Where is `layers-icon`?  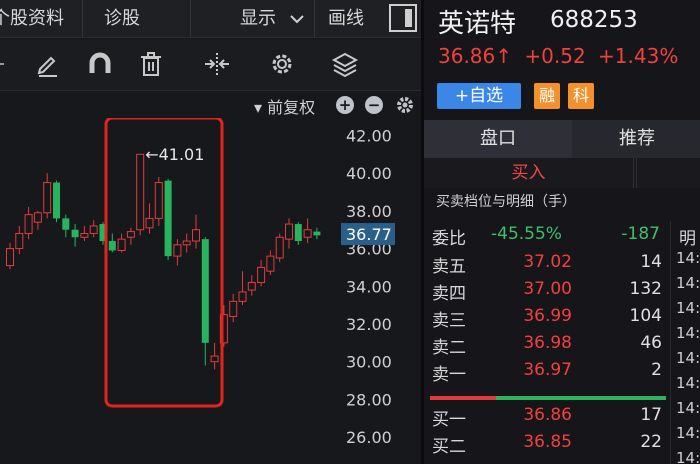
layers-icon is located at coordinates (345, 64).